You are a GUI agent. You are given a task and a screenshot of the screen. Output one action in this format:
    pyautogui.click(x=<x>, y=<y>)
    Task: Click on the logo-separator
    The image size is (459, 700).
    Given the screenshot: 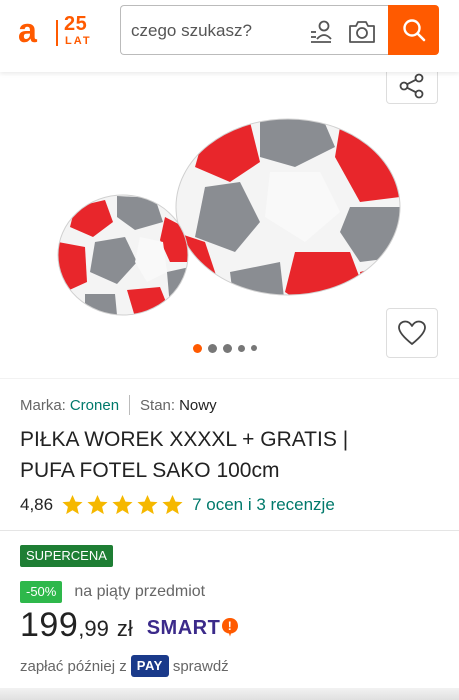 What is the action you would take?
    pyautogui.click(x=57, y=33)
    